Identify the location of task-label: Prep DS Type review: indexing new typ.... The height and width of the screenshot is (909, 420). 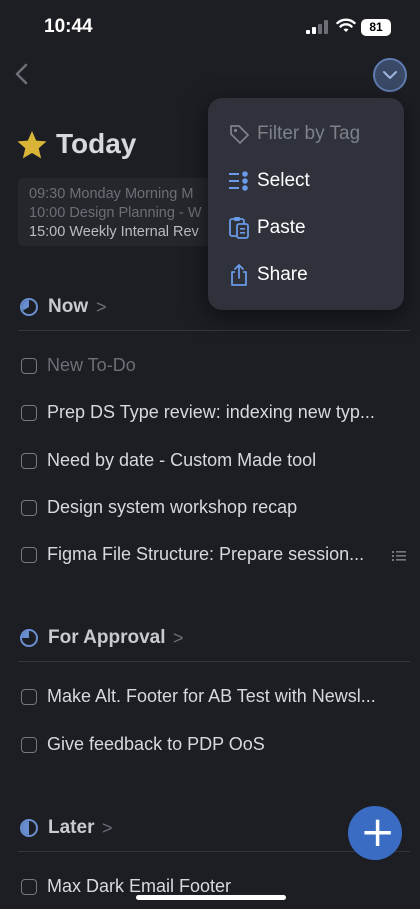
(211, 412).